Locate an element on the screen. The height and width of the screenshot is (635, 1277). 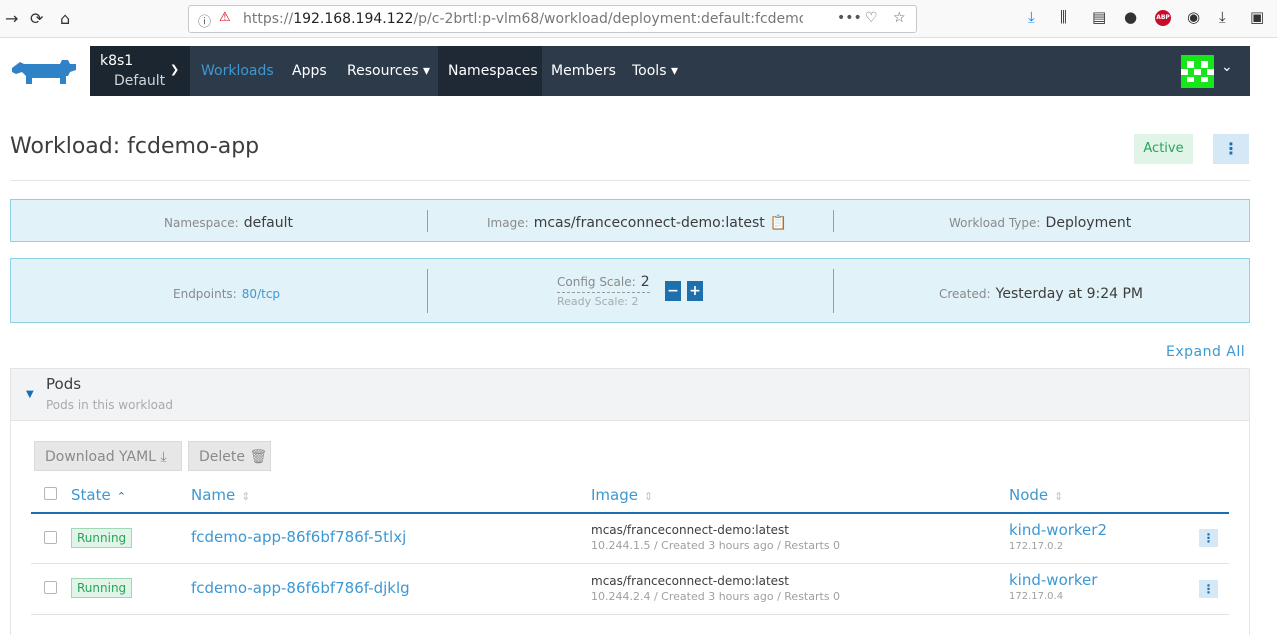
clipboard-icon: 📋 is located at coordinates (778, 223).